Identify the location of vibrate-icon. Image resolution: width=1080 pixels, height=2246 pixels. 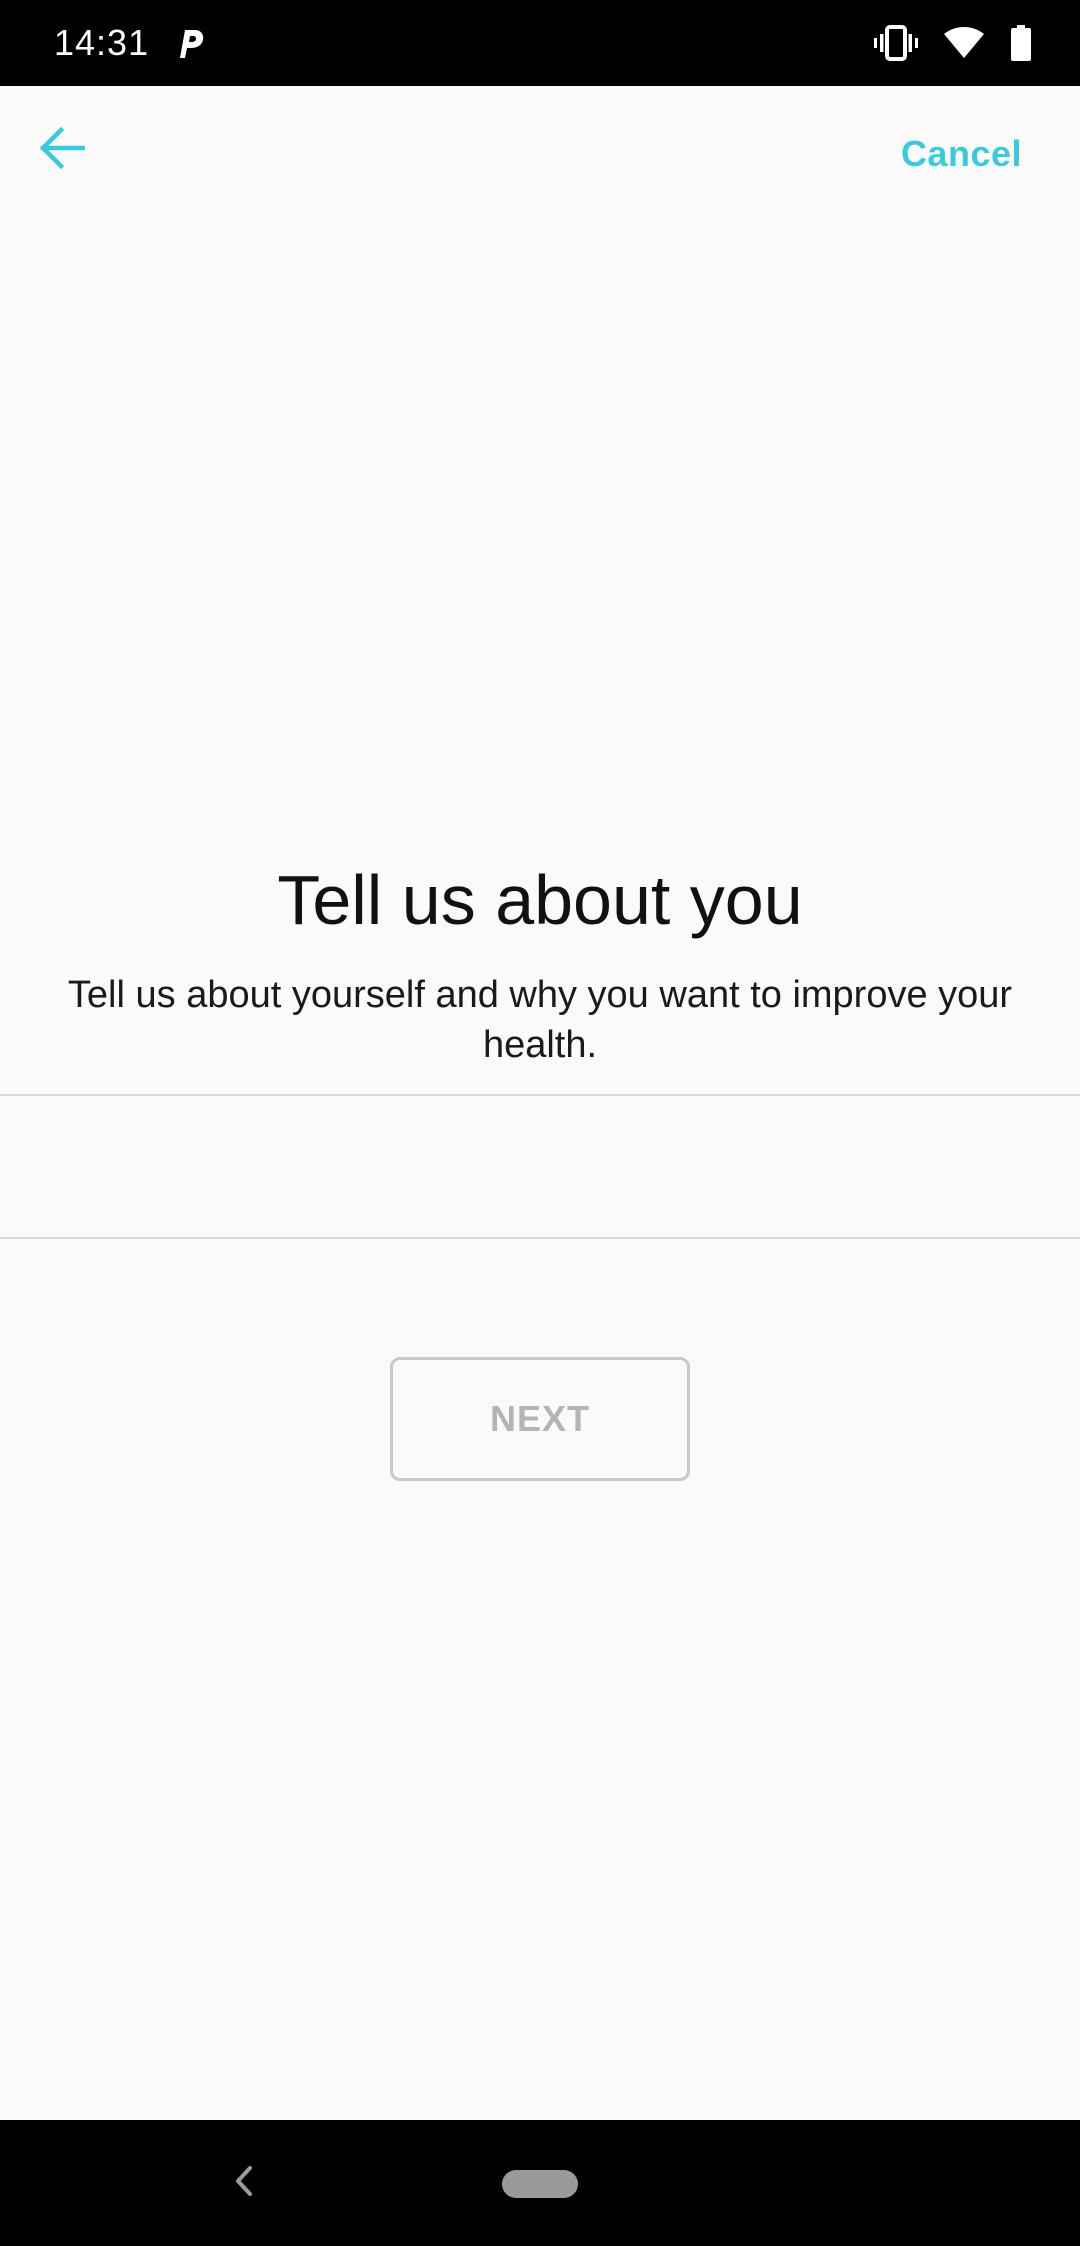
(896, 43).